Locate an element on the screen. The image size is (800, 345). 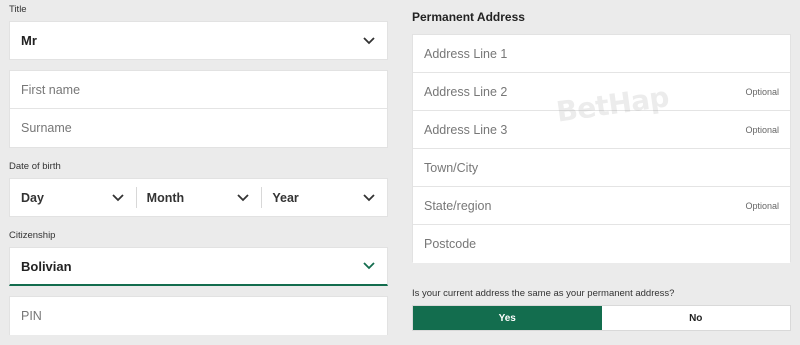
citizenship-value: Bolivian is located at coordinates (46, 266).